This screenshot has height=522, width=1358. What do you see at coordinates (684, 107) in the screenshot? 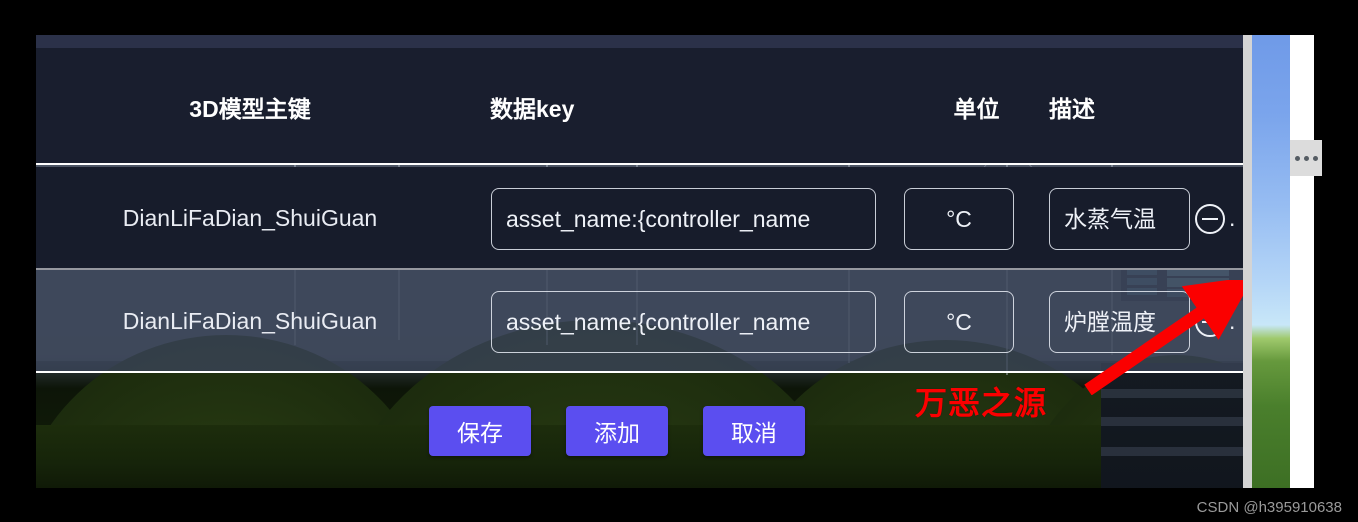
I see `header-cell-data-key: 数据key` at bounding box center [684, 107].